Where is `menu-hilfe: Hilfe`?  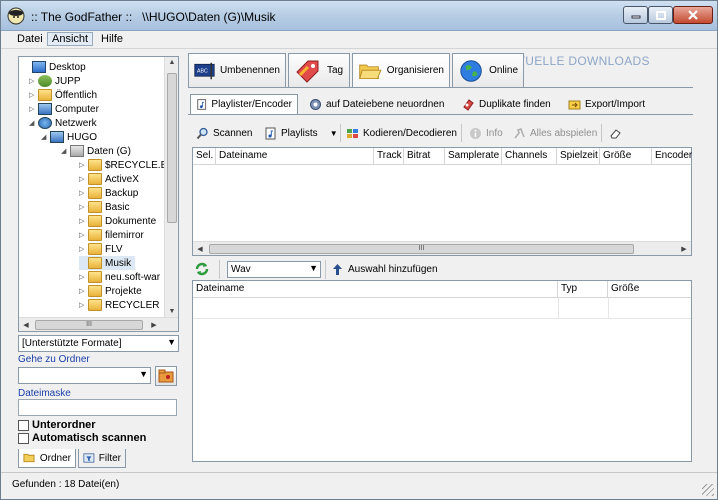
menu-hilfe: Hilfe is located at coordinates (112, 39).